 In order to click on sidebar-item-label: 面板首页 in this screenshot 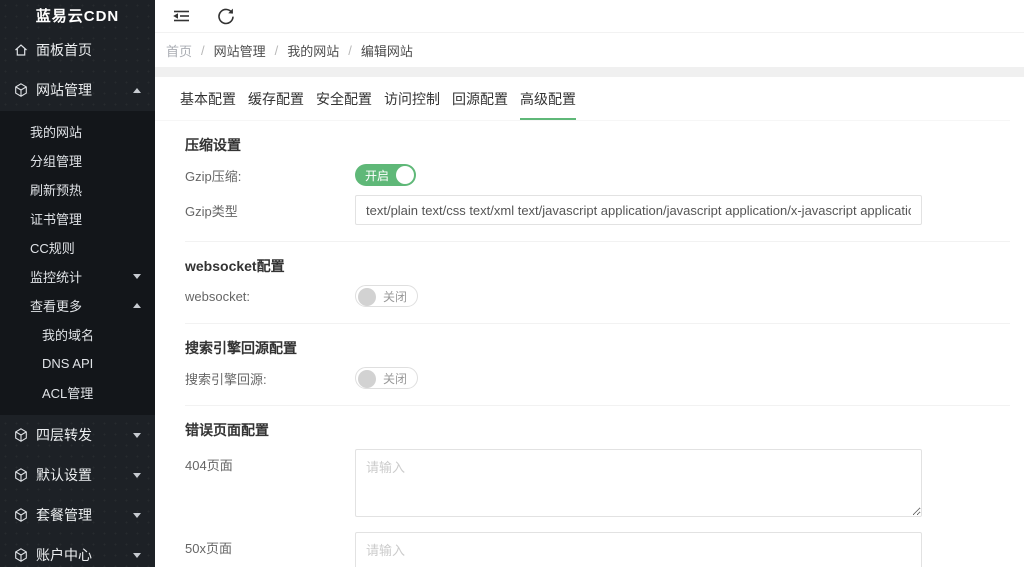, I will do `click(64, 50)`.